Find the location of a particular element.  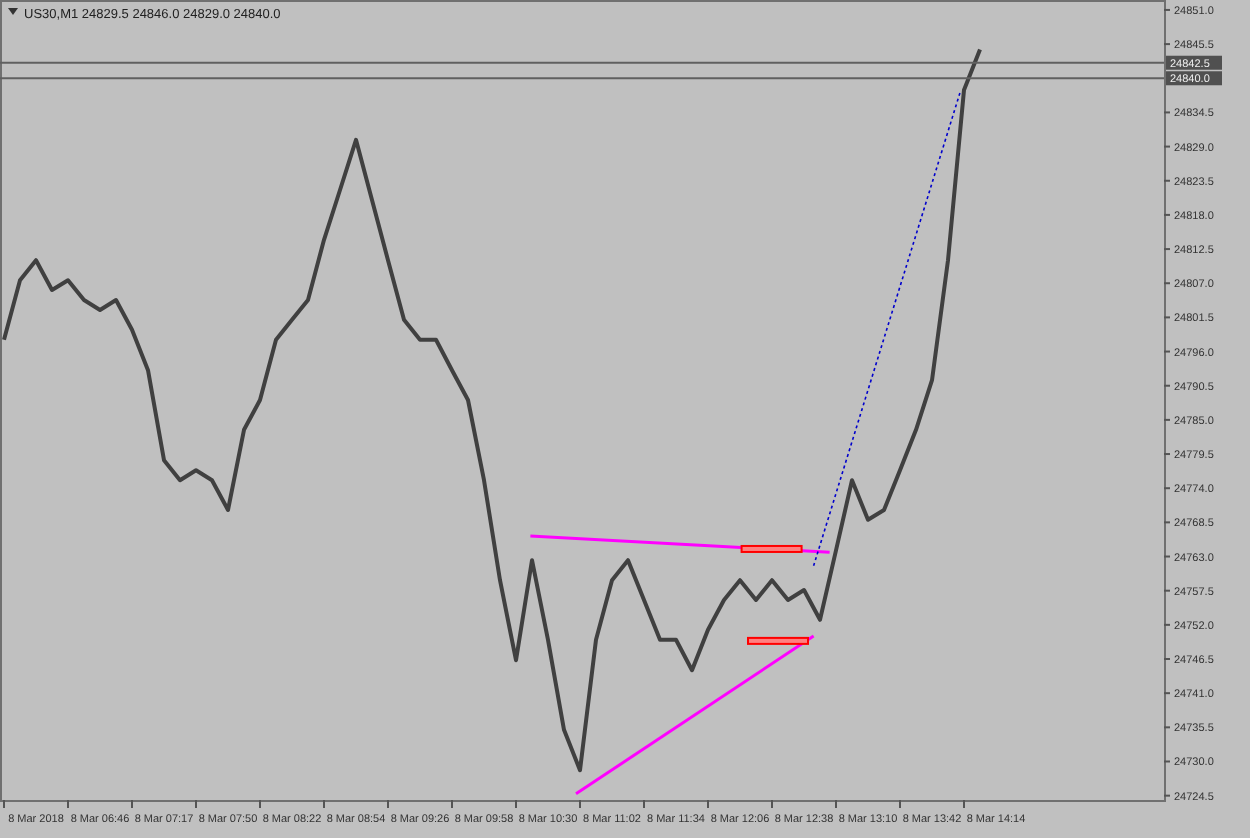

dropdown-triangle-icon is located at coordinates (13, 11).